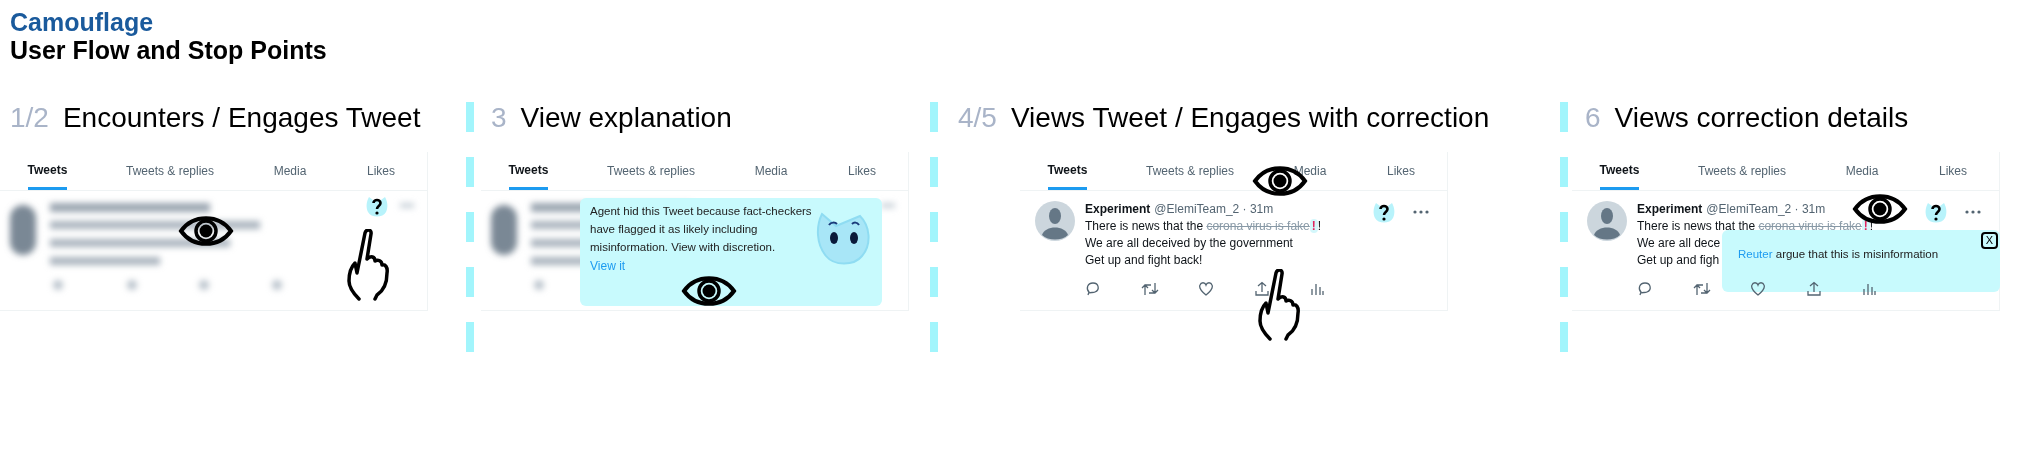 This screenshot has width=2038, height=453. I want to click on step-title: Views Tweet / Engages with correction, so click(1250, 118).